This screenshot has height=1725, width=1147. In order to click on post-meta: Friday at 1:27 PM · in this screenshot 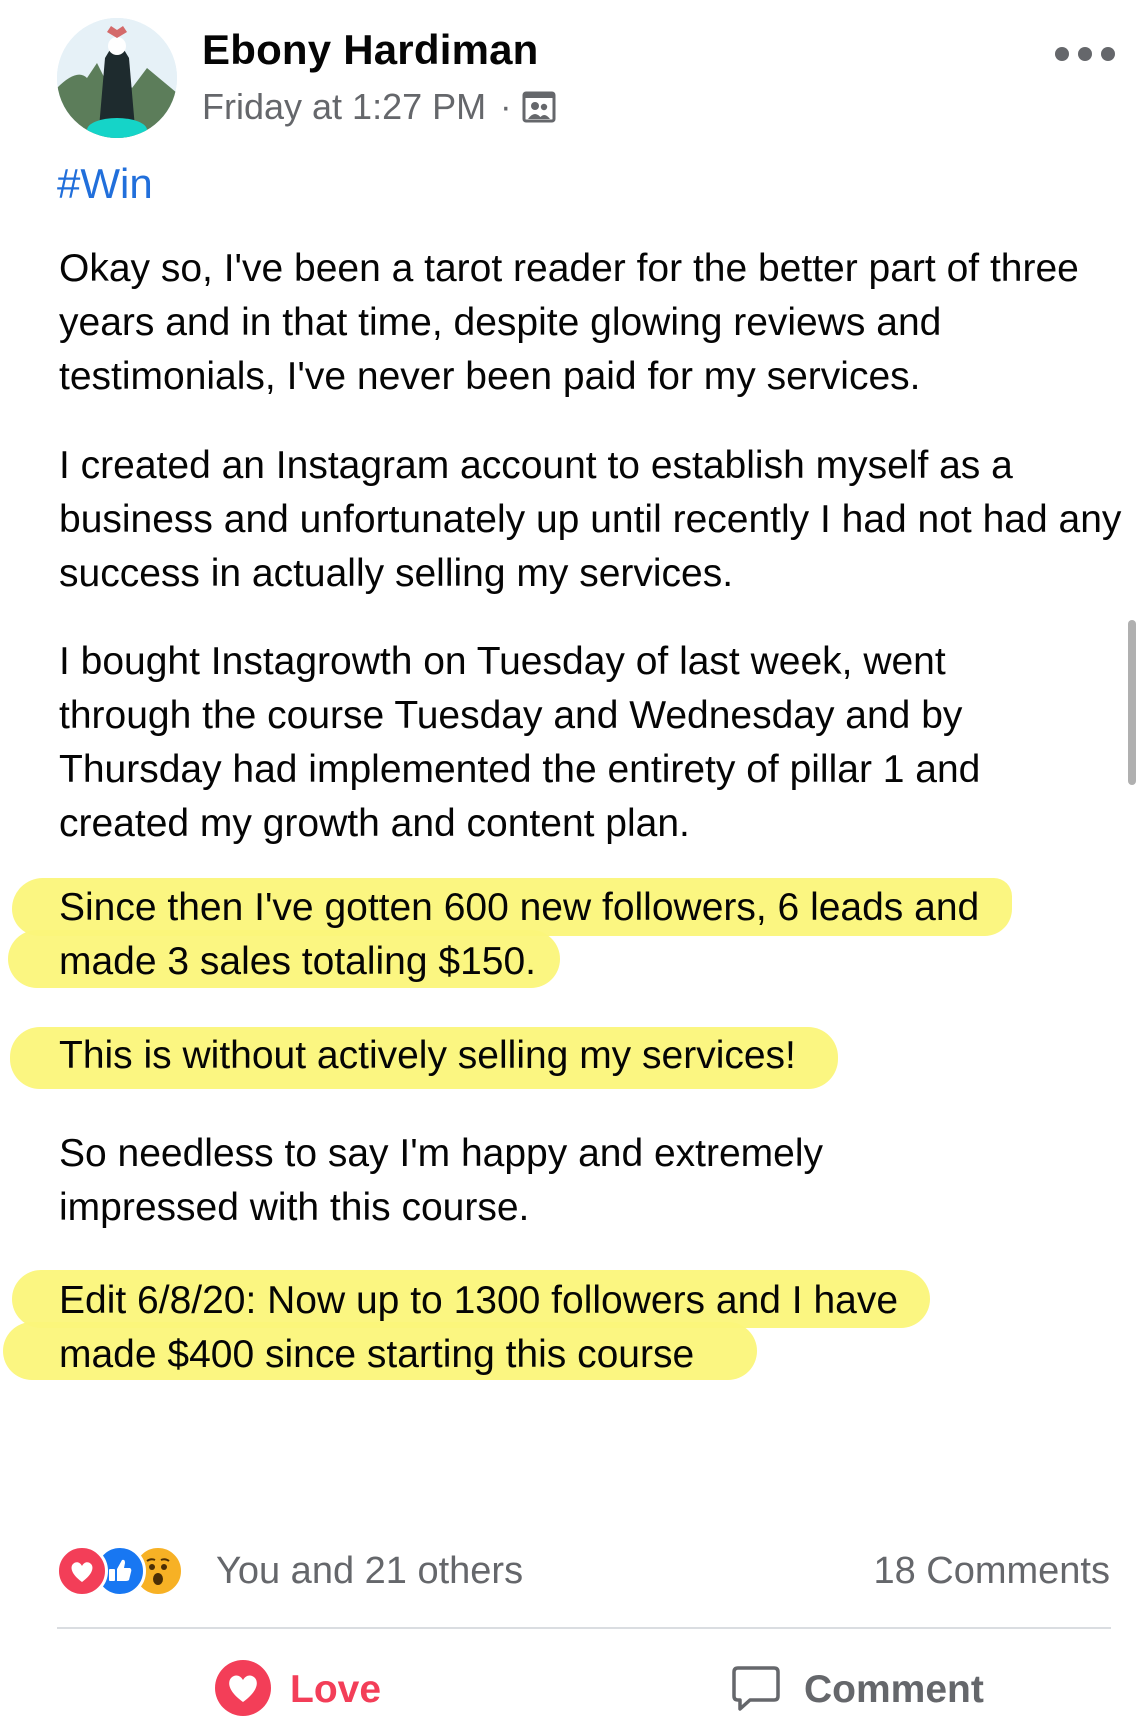, I will do `click(379, 107)`.